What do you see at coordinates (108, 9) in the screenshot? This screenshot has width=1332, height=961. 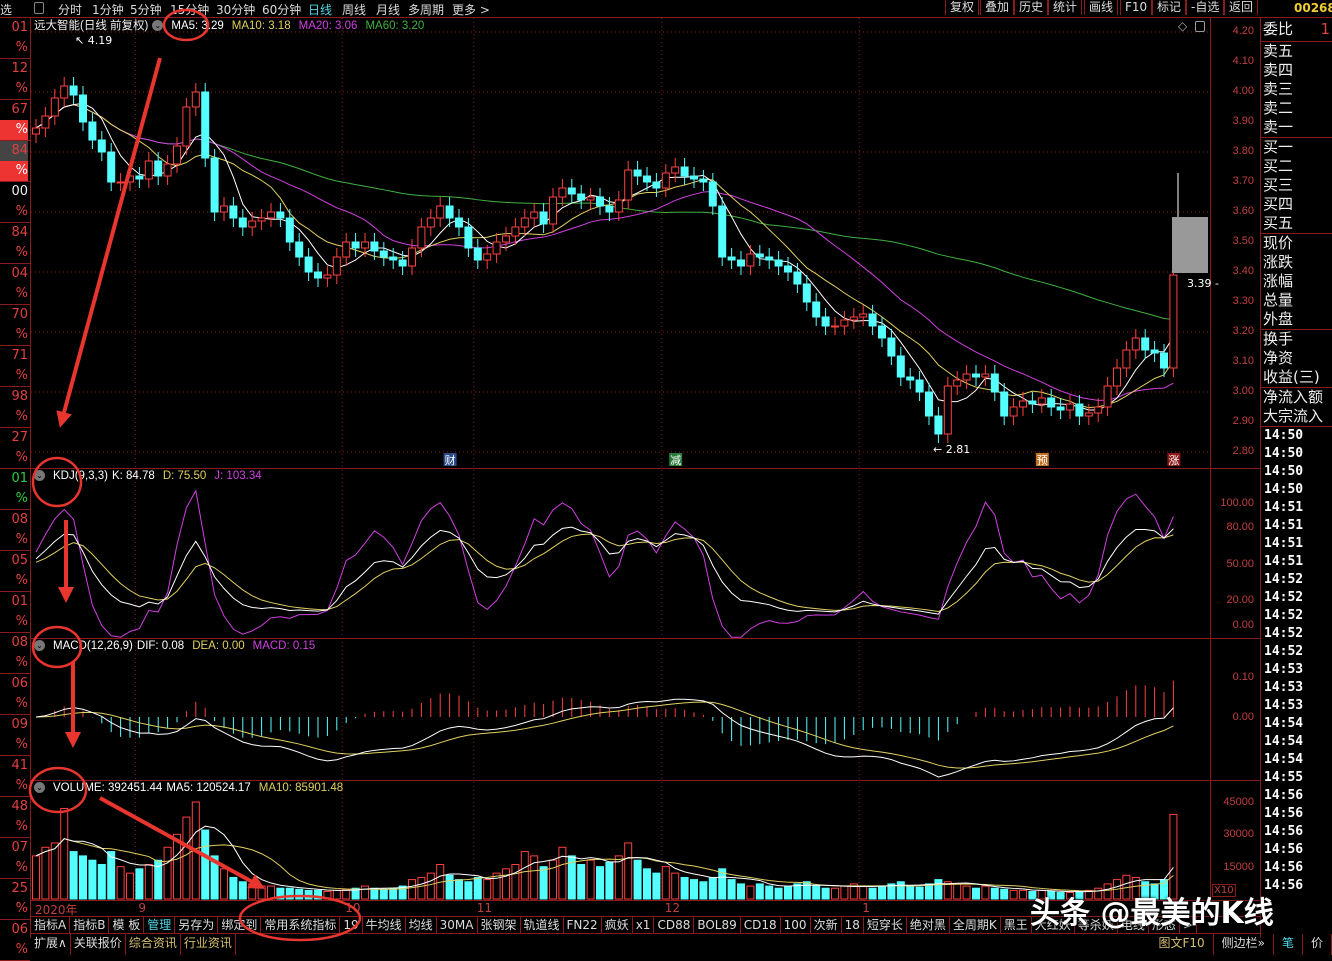 I see `period-tab: 1分钟` at bounding box center [108, 9].